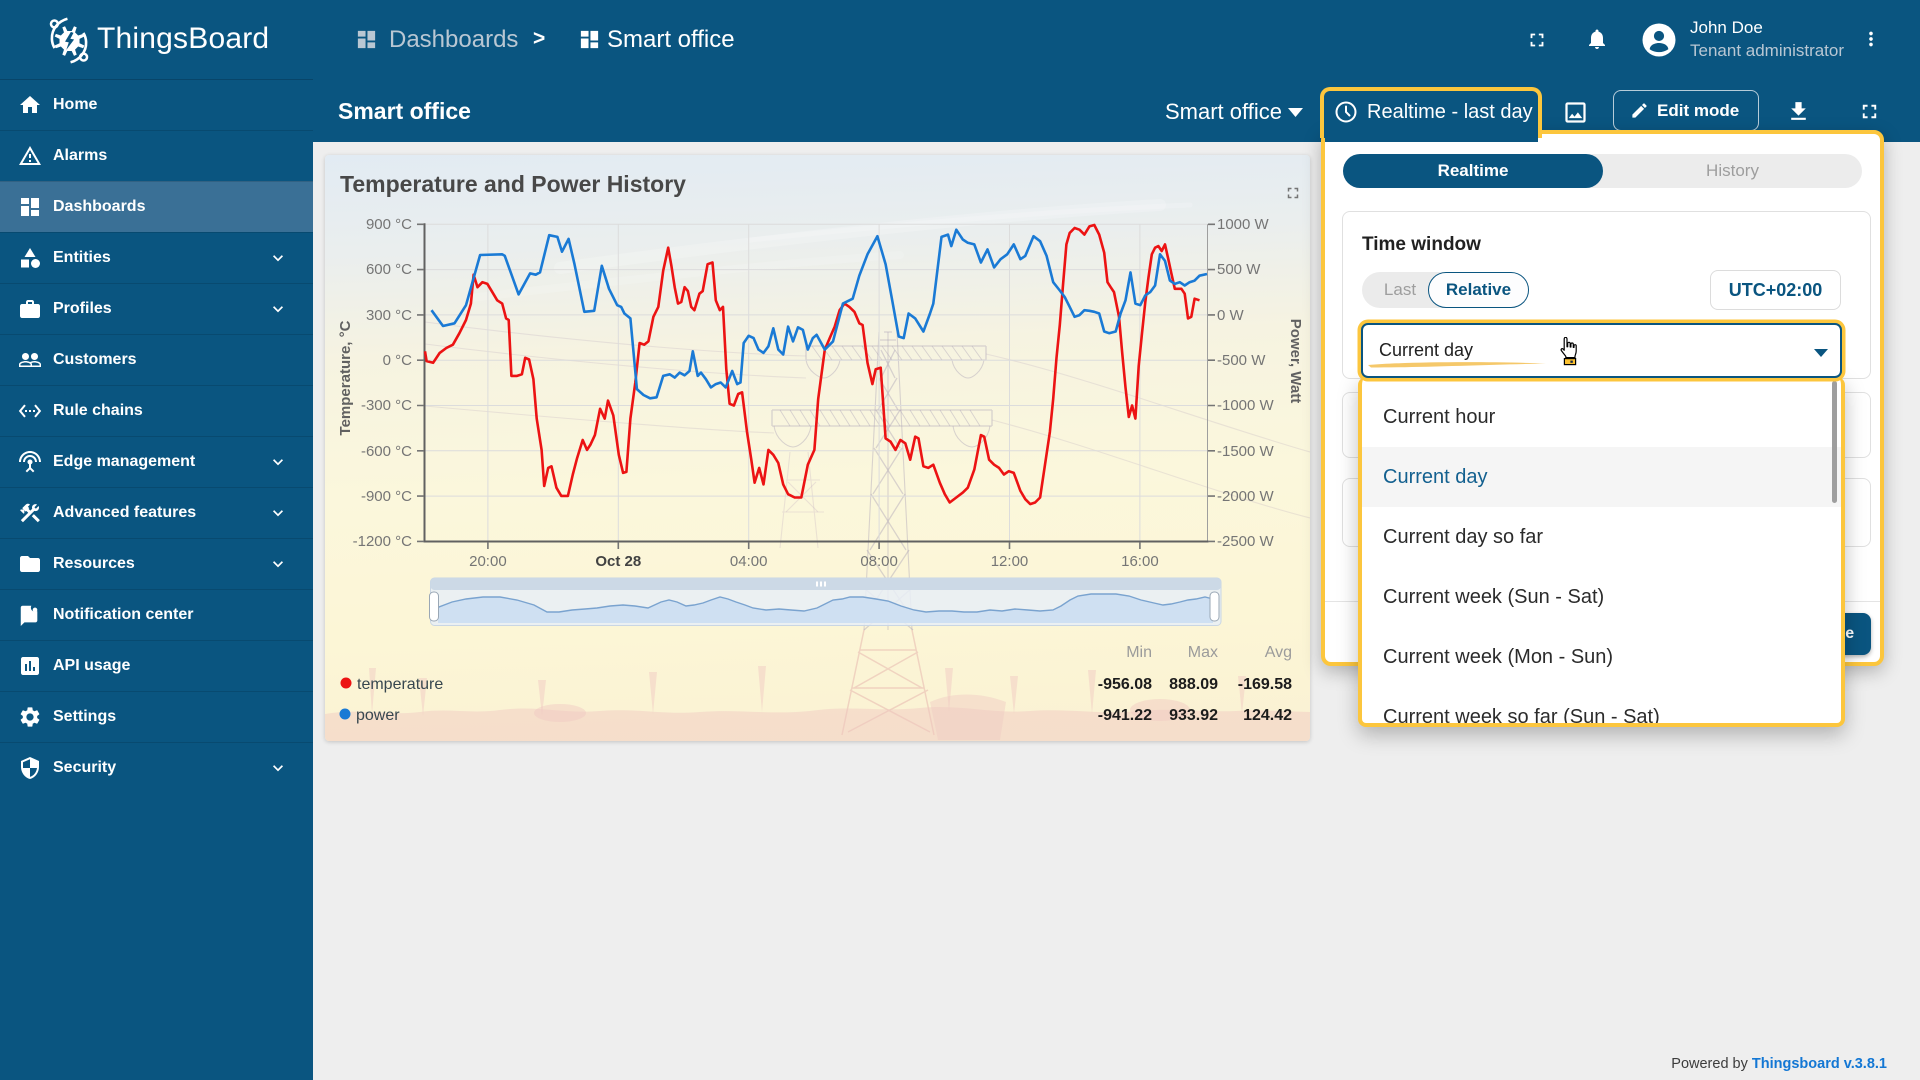 The width and height of the screenshot is (1920, 1080). What do you see at coordinates (389, 224) in the screenshot?
I see `svg-text: 900 °C` at bounding box center [389, 224].